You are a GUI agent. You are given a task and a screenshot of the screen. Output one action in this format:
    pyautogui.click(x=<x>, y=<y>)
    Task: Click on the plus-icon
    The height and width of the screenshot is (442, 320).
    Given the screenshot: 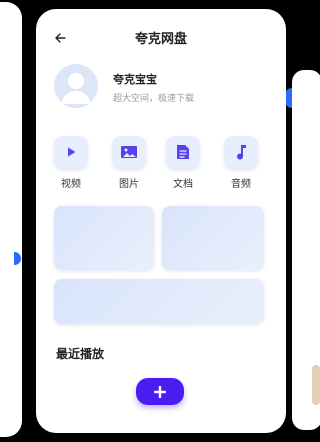 What is the action you would take?
    pyautogui.click(x=160, y=391)
    